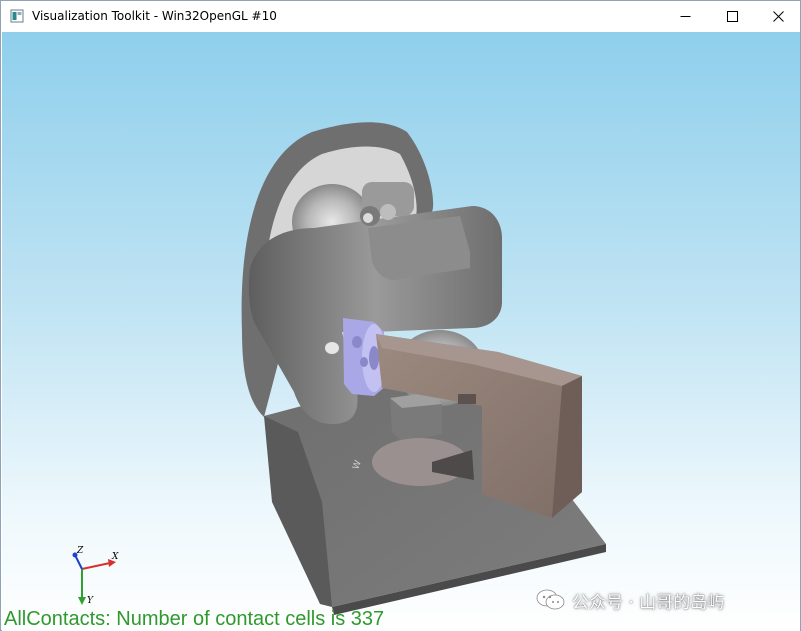  I want to click on maximize-button, so click(732, 16).